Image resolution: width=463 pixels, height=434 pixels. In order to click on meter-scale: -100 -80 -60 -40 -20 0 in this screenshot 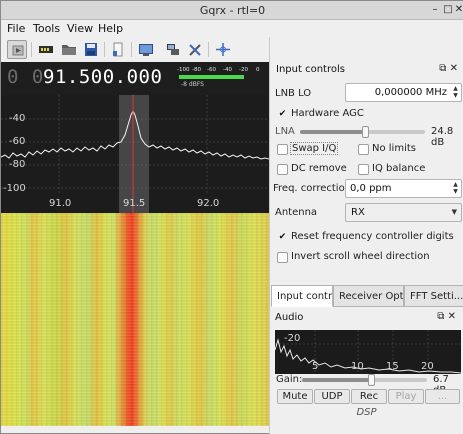, I will do `click(221, 71)`.